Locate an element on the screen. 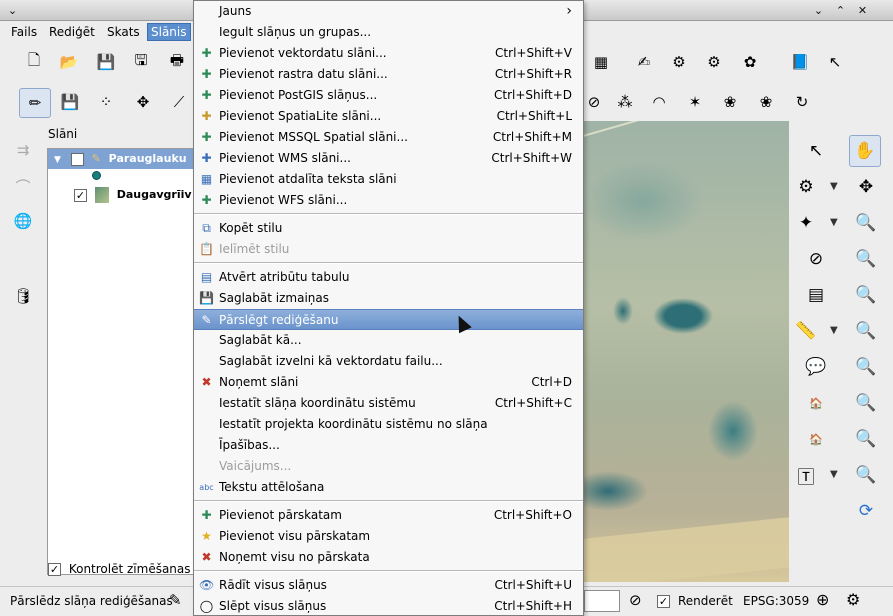 Image resolution: width=893 pixels, height=616 pixels. menu-item-toggle-editing: ✎ Pārslēgt rediģēšanu is located at coordinates (388, 319).